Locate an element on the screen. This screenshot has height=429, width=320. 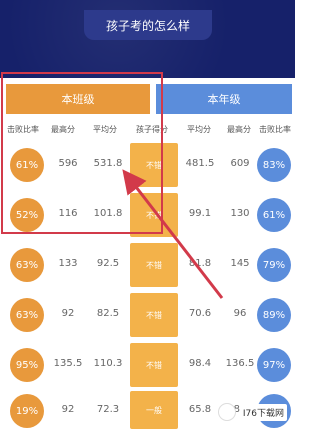
child-score-tag: 一般 is located at coordinates (154, 410).